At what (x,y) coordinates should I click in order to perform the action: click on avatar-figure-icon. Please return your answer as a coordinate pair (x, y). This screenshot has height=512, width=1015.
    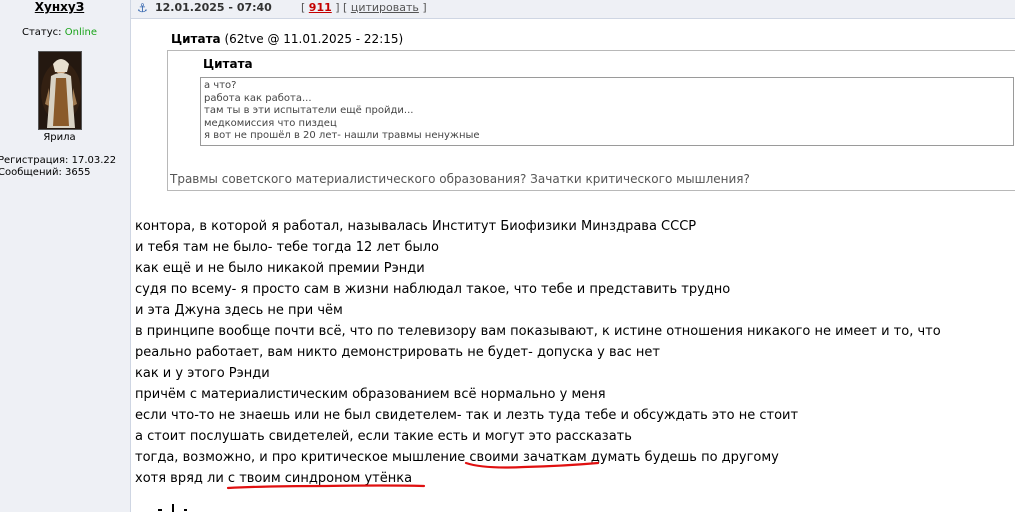
    Looking at the image, I should click on (60, 90).